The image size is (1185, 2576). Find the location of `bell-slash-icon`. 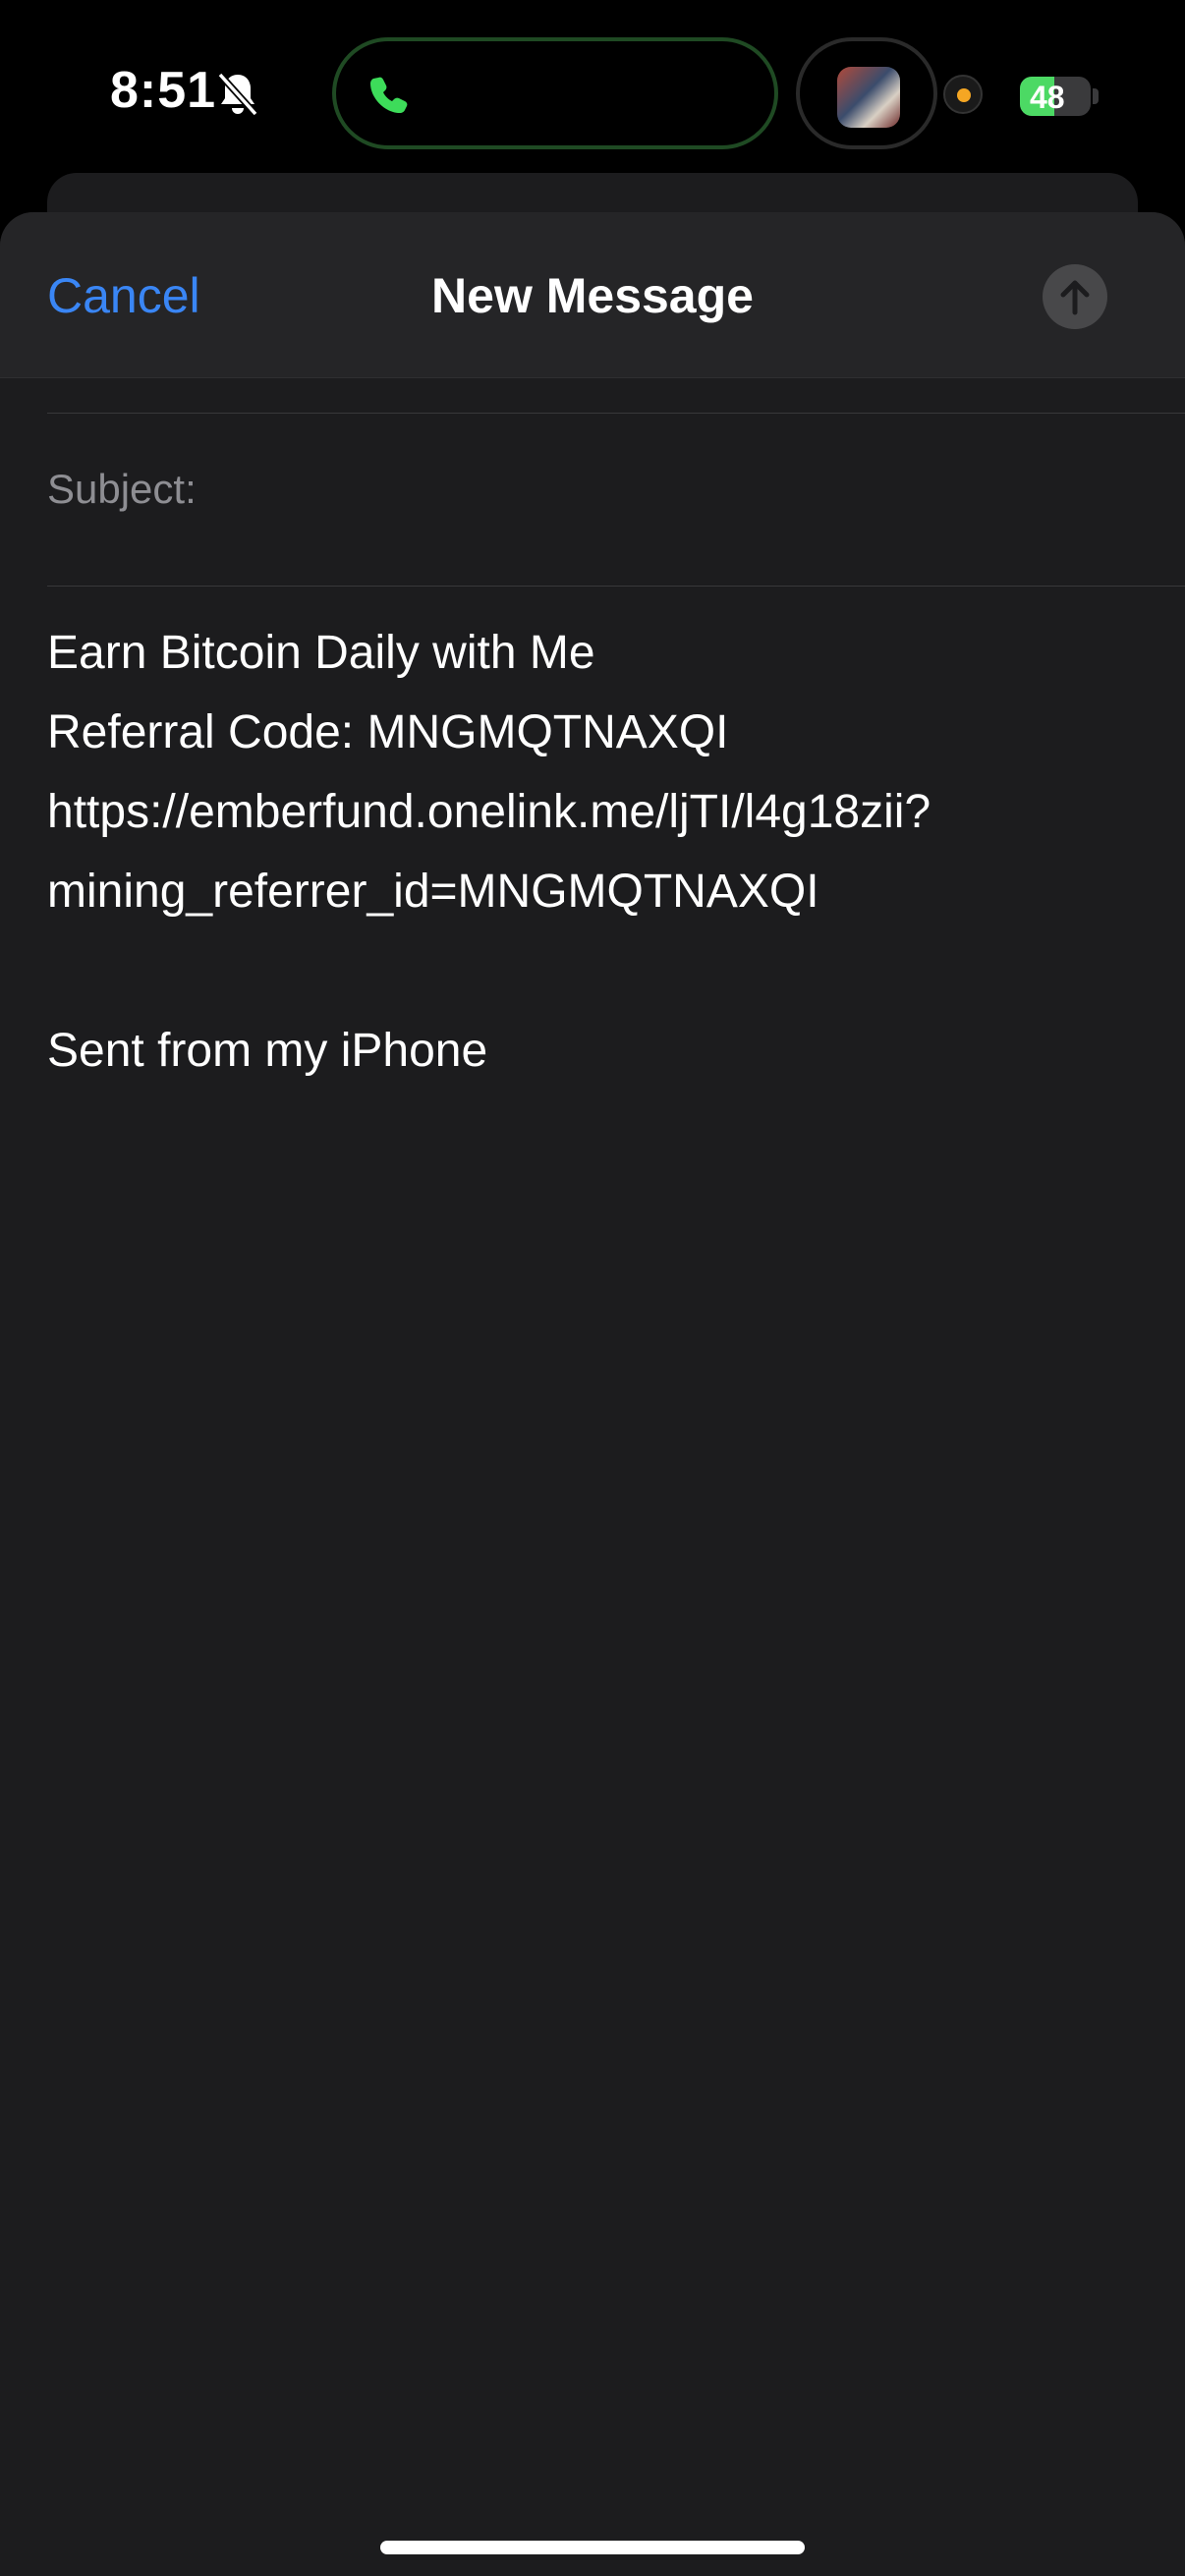

bell-slash-icon is located at coordinates (238, 94).